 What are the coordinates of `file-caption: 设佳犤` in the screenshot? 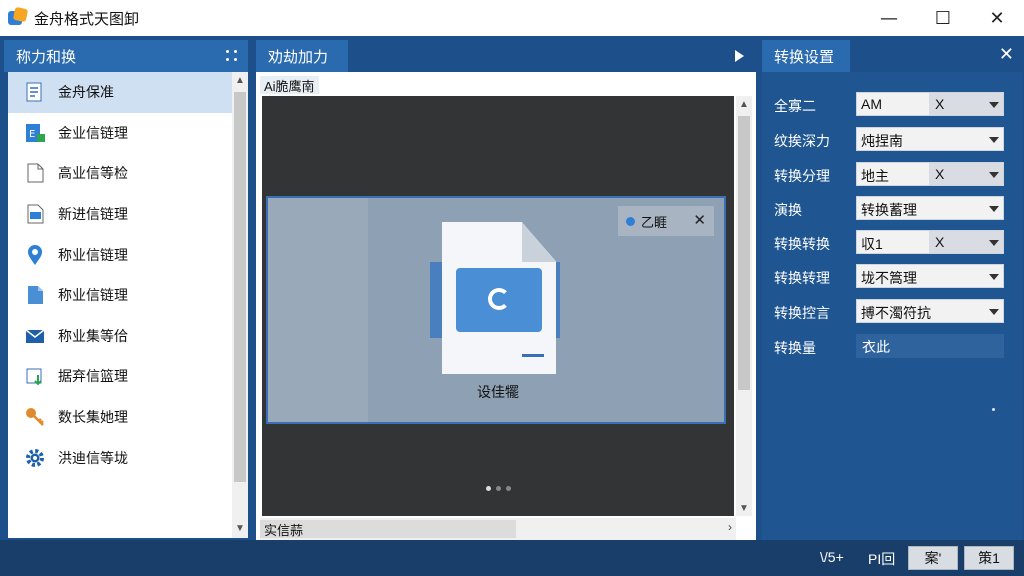 It's located at (498, 392).